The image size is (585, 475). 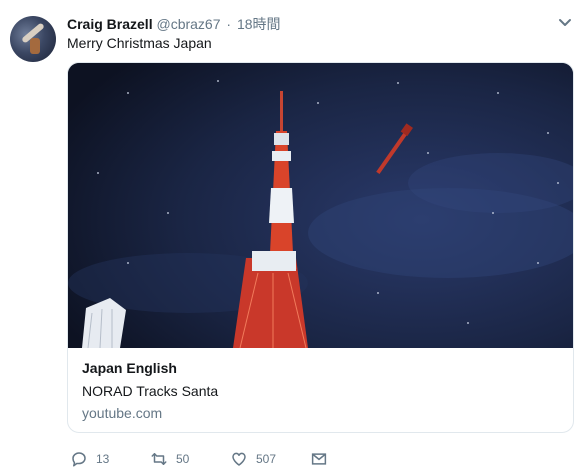 I want to click on heart-icon, so click(x=239, y=459).